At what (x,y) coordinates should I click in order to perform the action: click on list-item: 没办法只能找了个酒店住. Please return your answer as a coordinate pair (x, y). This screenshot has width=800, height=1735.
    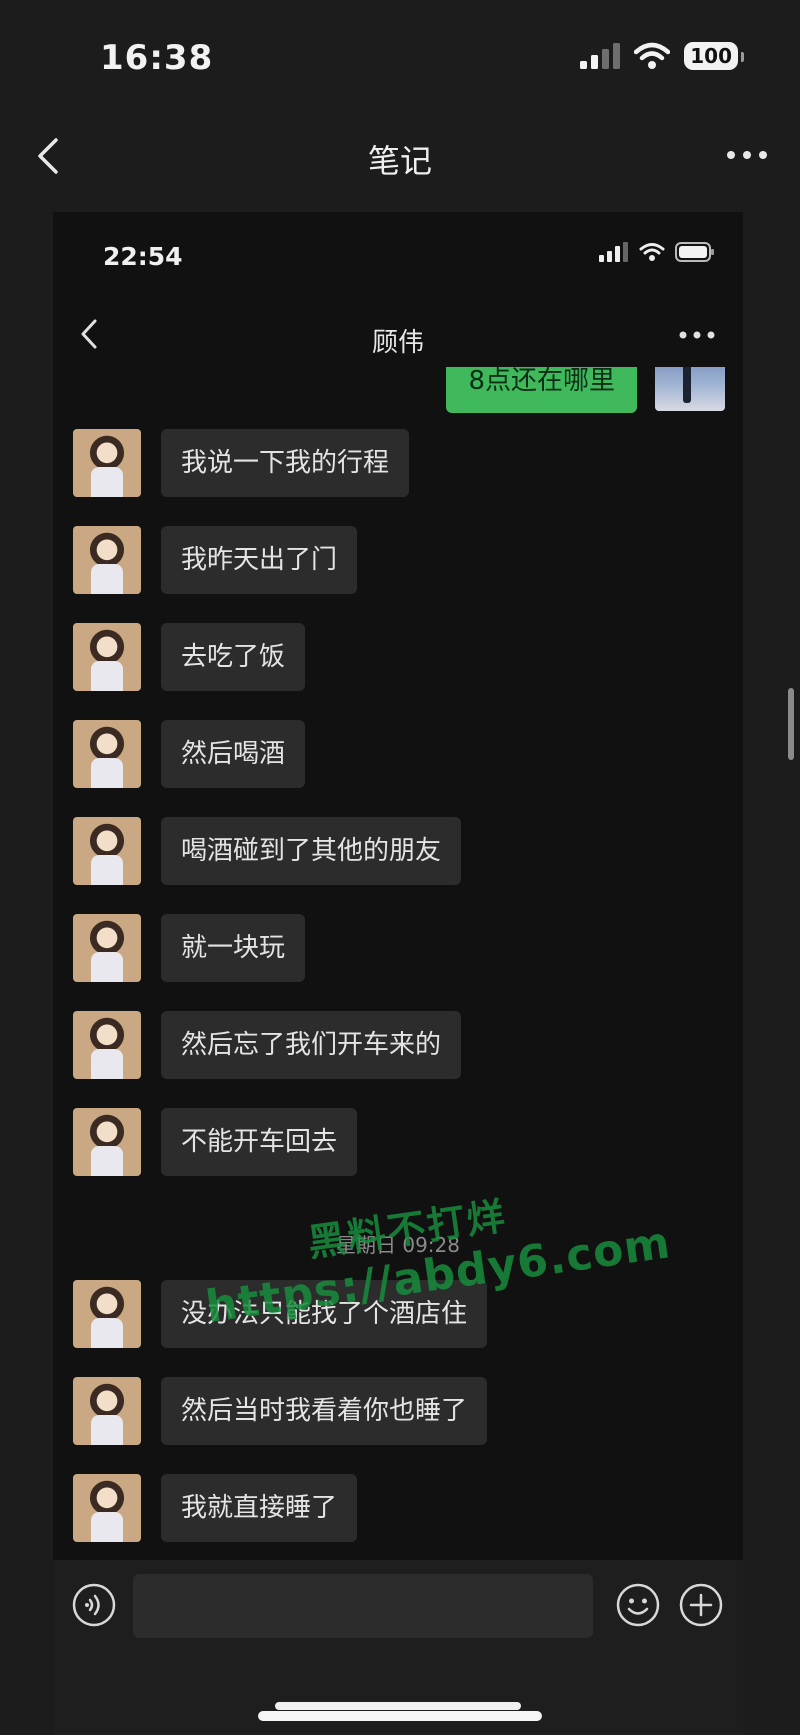
    Looking at the image, I should click on (280, 1314).